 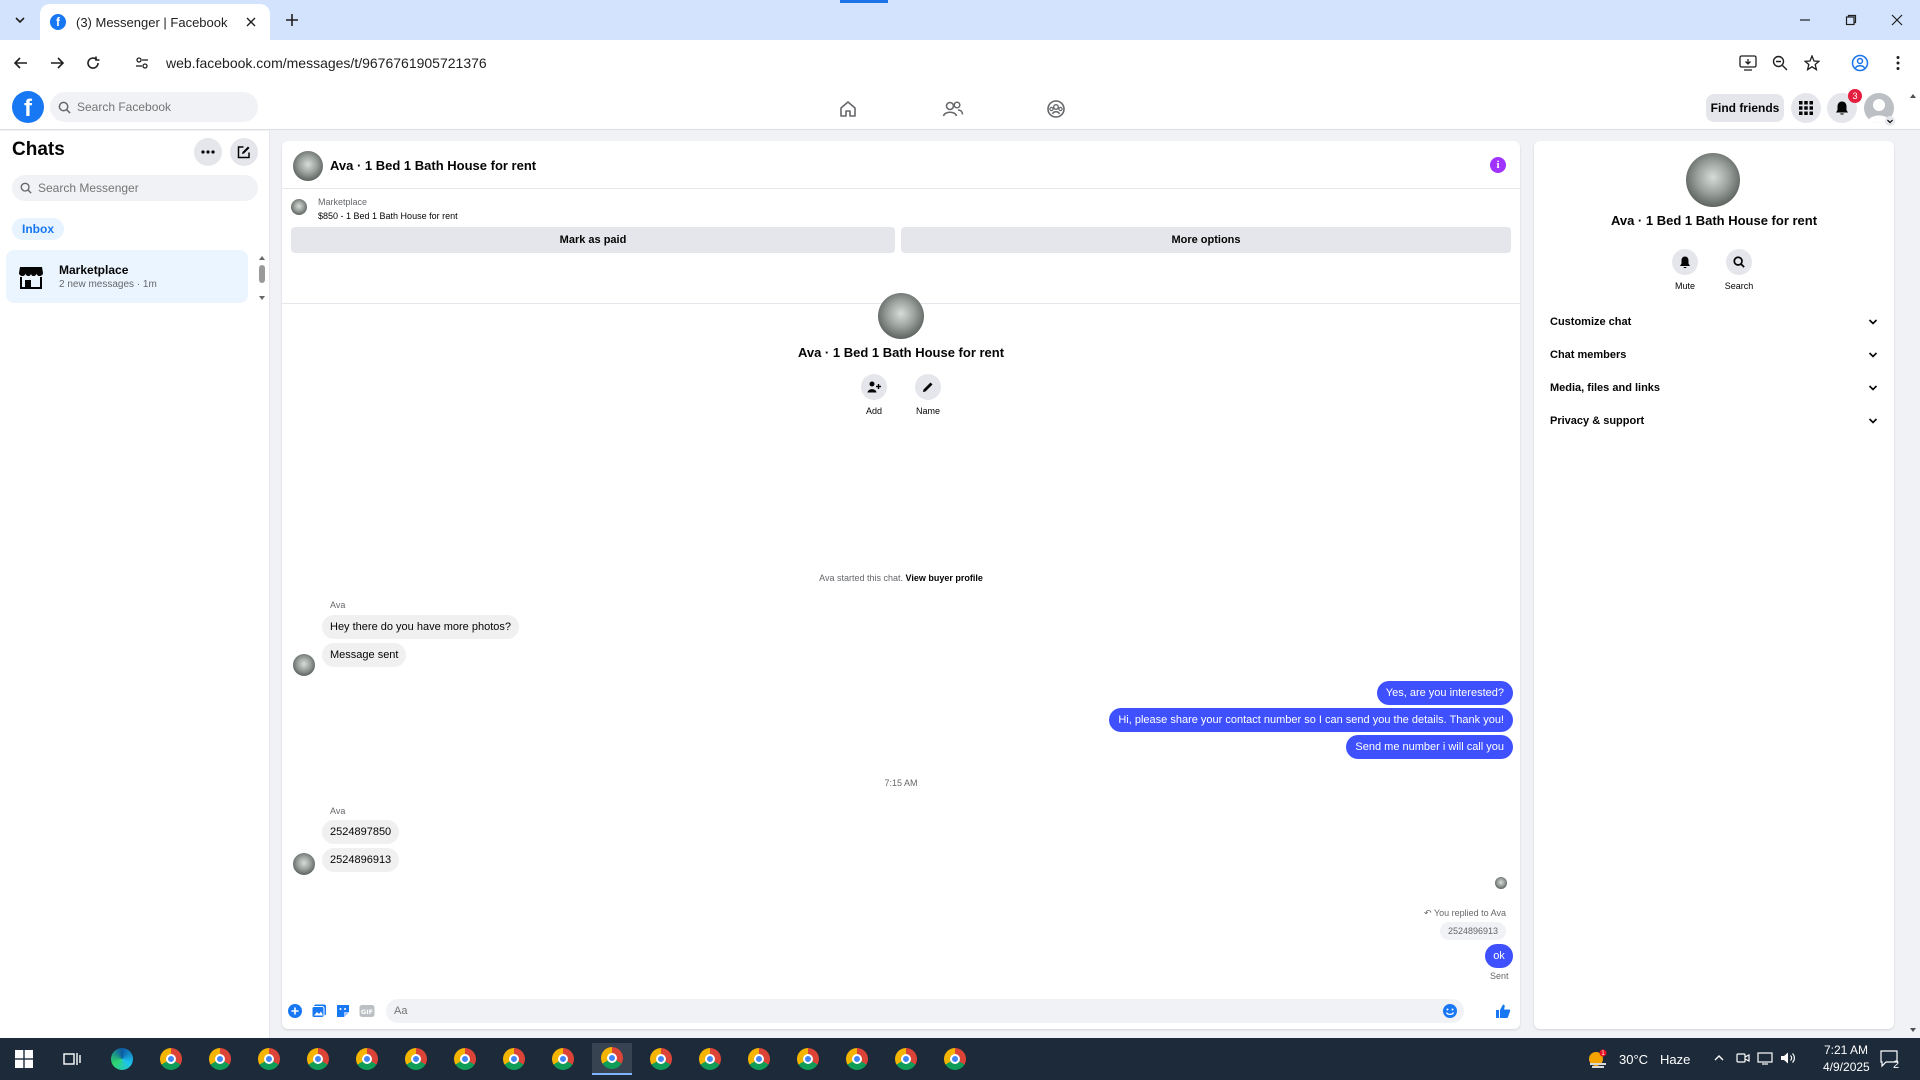 I want to click on volume-icon, so click(x=1788, y=1058).